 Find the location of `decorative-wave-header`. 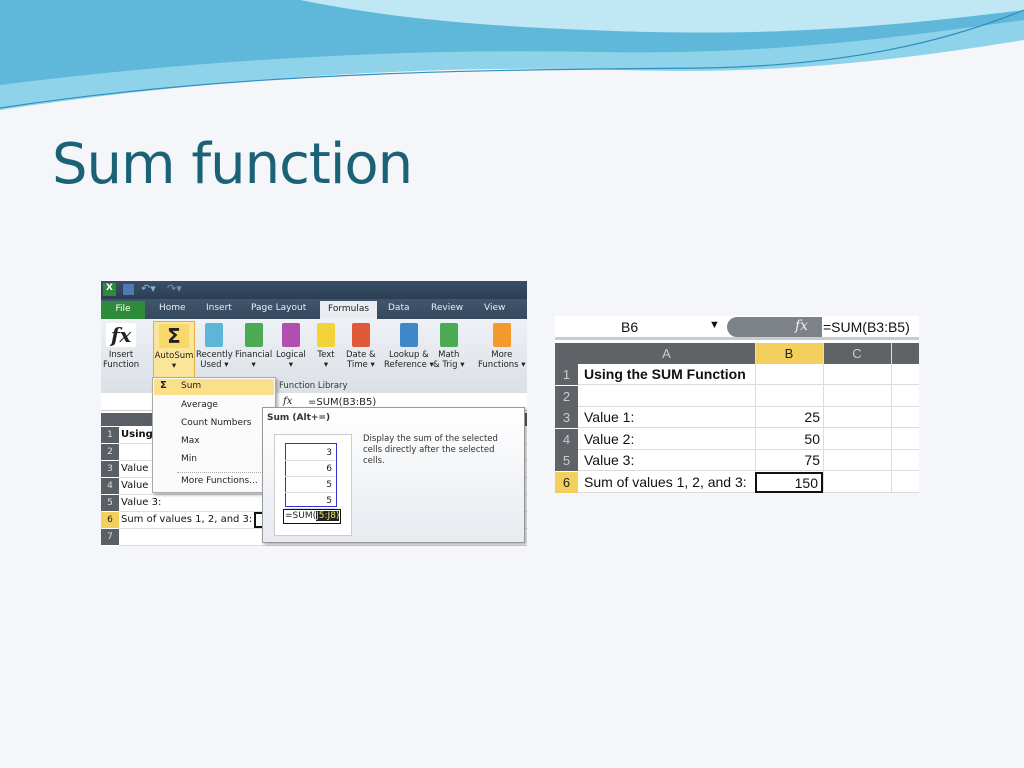

decorative-wave-header is located at coordinates (512, 57).